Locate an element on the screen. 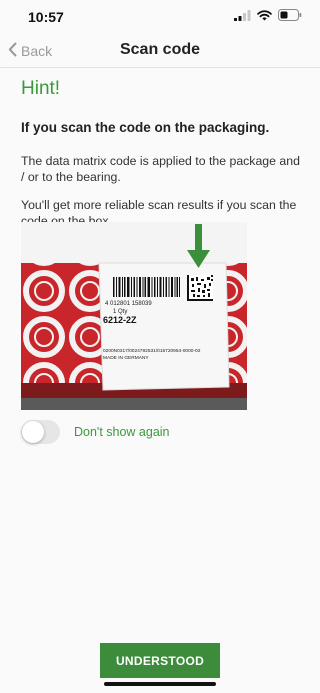 This screenshot has height=693, width=320. hint-heading: If you scan the code on the packaging. is located at coordinates (145, 127).